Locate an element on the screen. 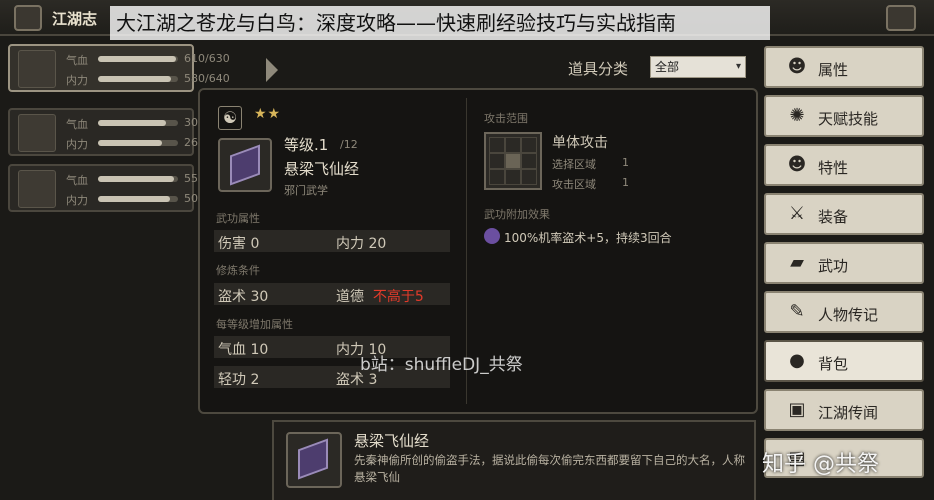 Image resolution: width=934 pixels, height=500 pixels. menu-attributes: ☻ 属性 is located at coordinates (844, 67).